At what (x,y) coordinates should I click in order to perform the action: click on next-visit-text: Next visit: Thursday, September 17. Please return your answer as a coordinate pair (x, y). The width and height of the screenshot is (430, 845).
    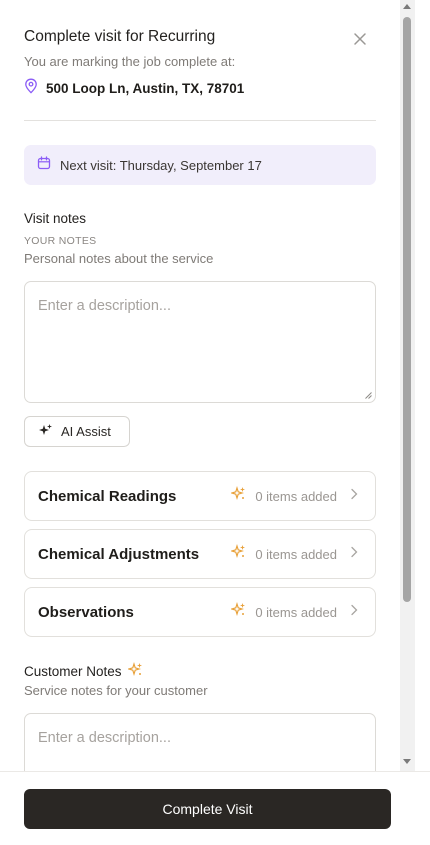
    Looking at the image, I should click on (161, 165).